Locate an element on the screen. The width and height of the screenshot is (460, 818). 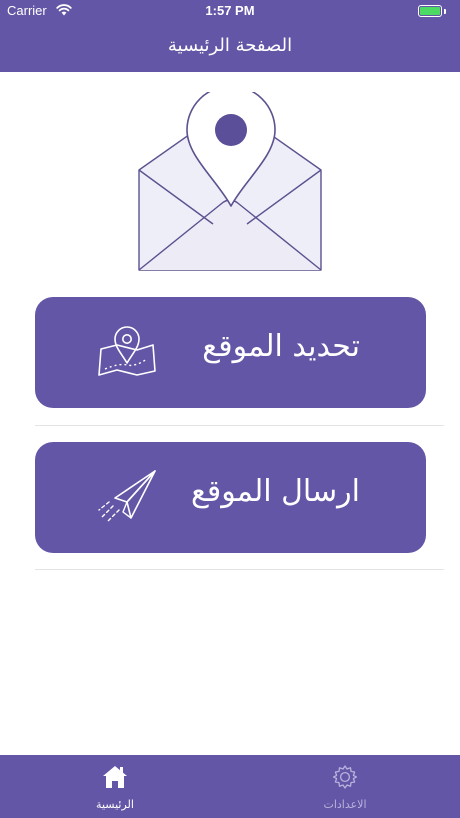
battery-tip is located at coordinates (445, 11).